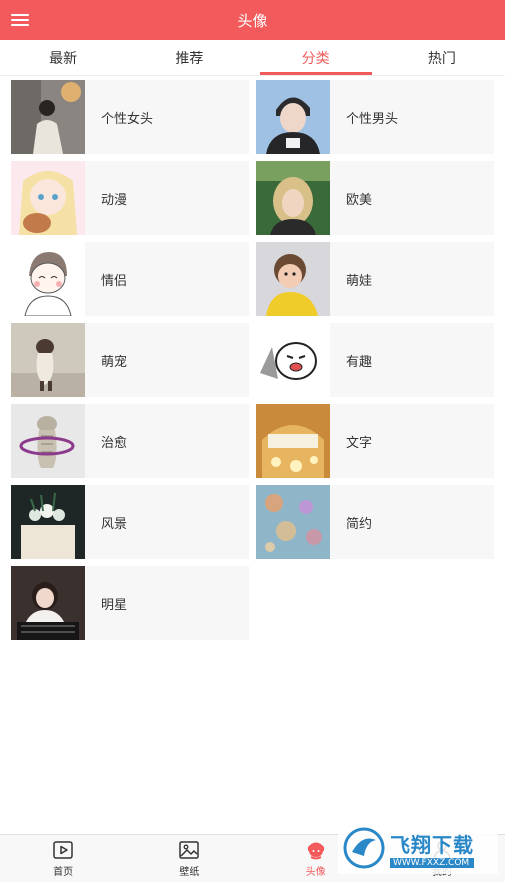 The height and width of the screenshot is (882, 505). I want to click on category-card-baby: 萌娃, so click(375, 279).